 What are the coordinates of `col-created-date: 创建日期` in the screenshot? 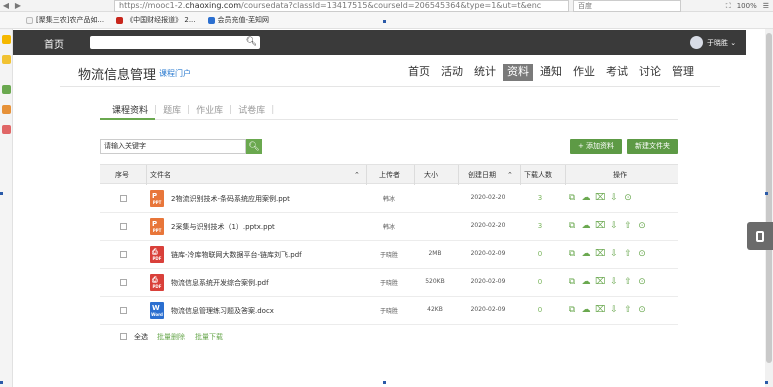 It's located at (482, 175).